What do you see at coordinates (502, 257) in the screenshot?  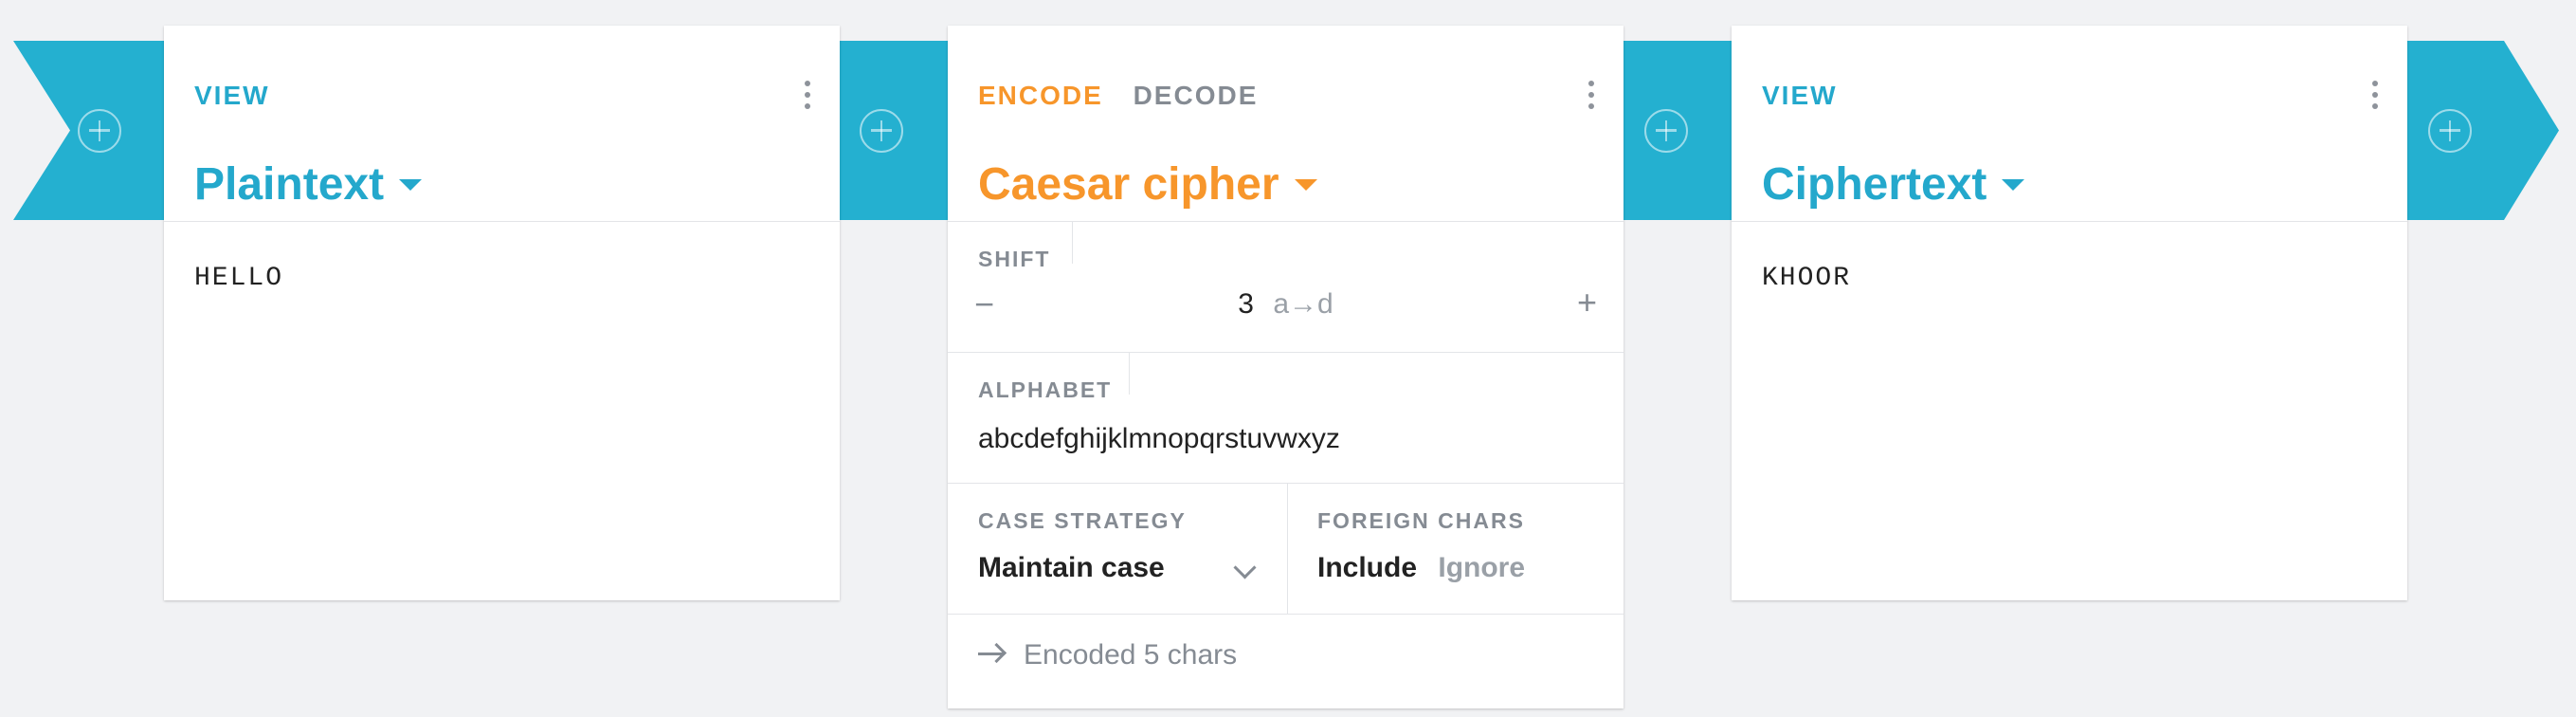 I see `plaintext-content: HELLO` at bounding box center [502, 257].